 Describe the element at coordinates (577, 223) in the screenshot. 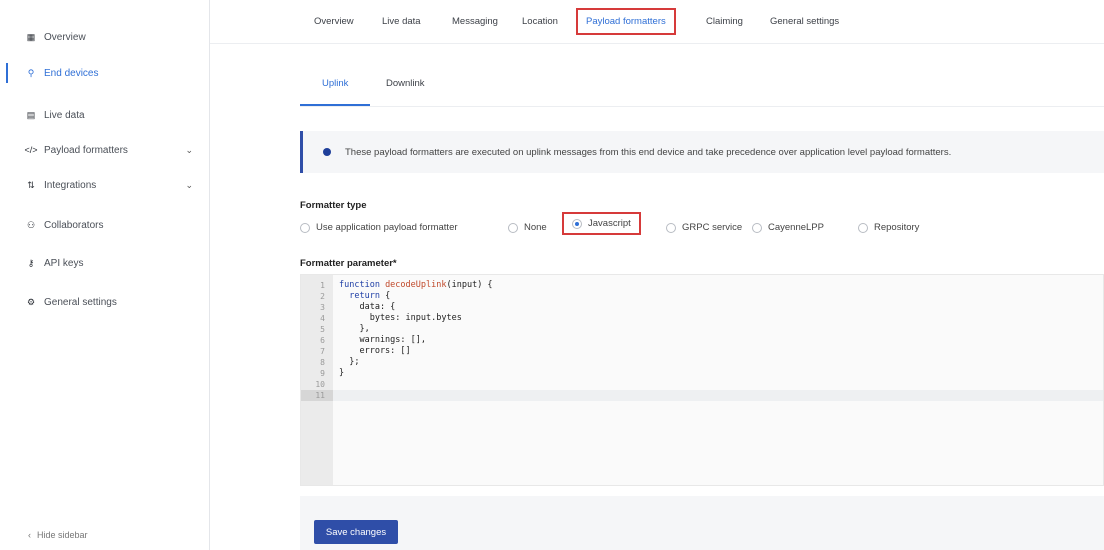

I see `radio-circle-selected` at that location.